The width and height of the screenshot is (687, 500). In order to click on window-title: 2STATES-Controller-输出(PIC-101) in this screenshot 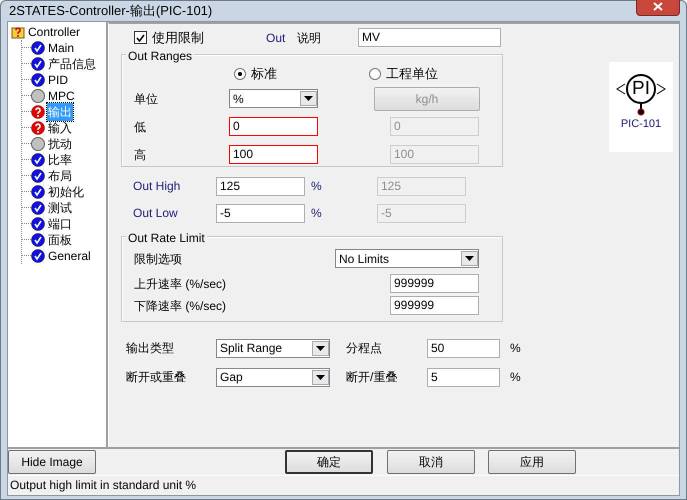, I will do `click(110, 11)`.